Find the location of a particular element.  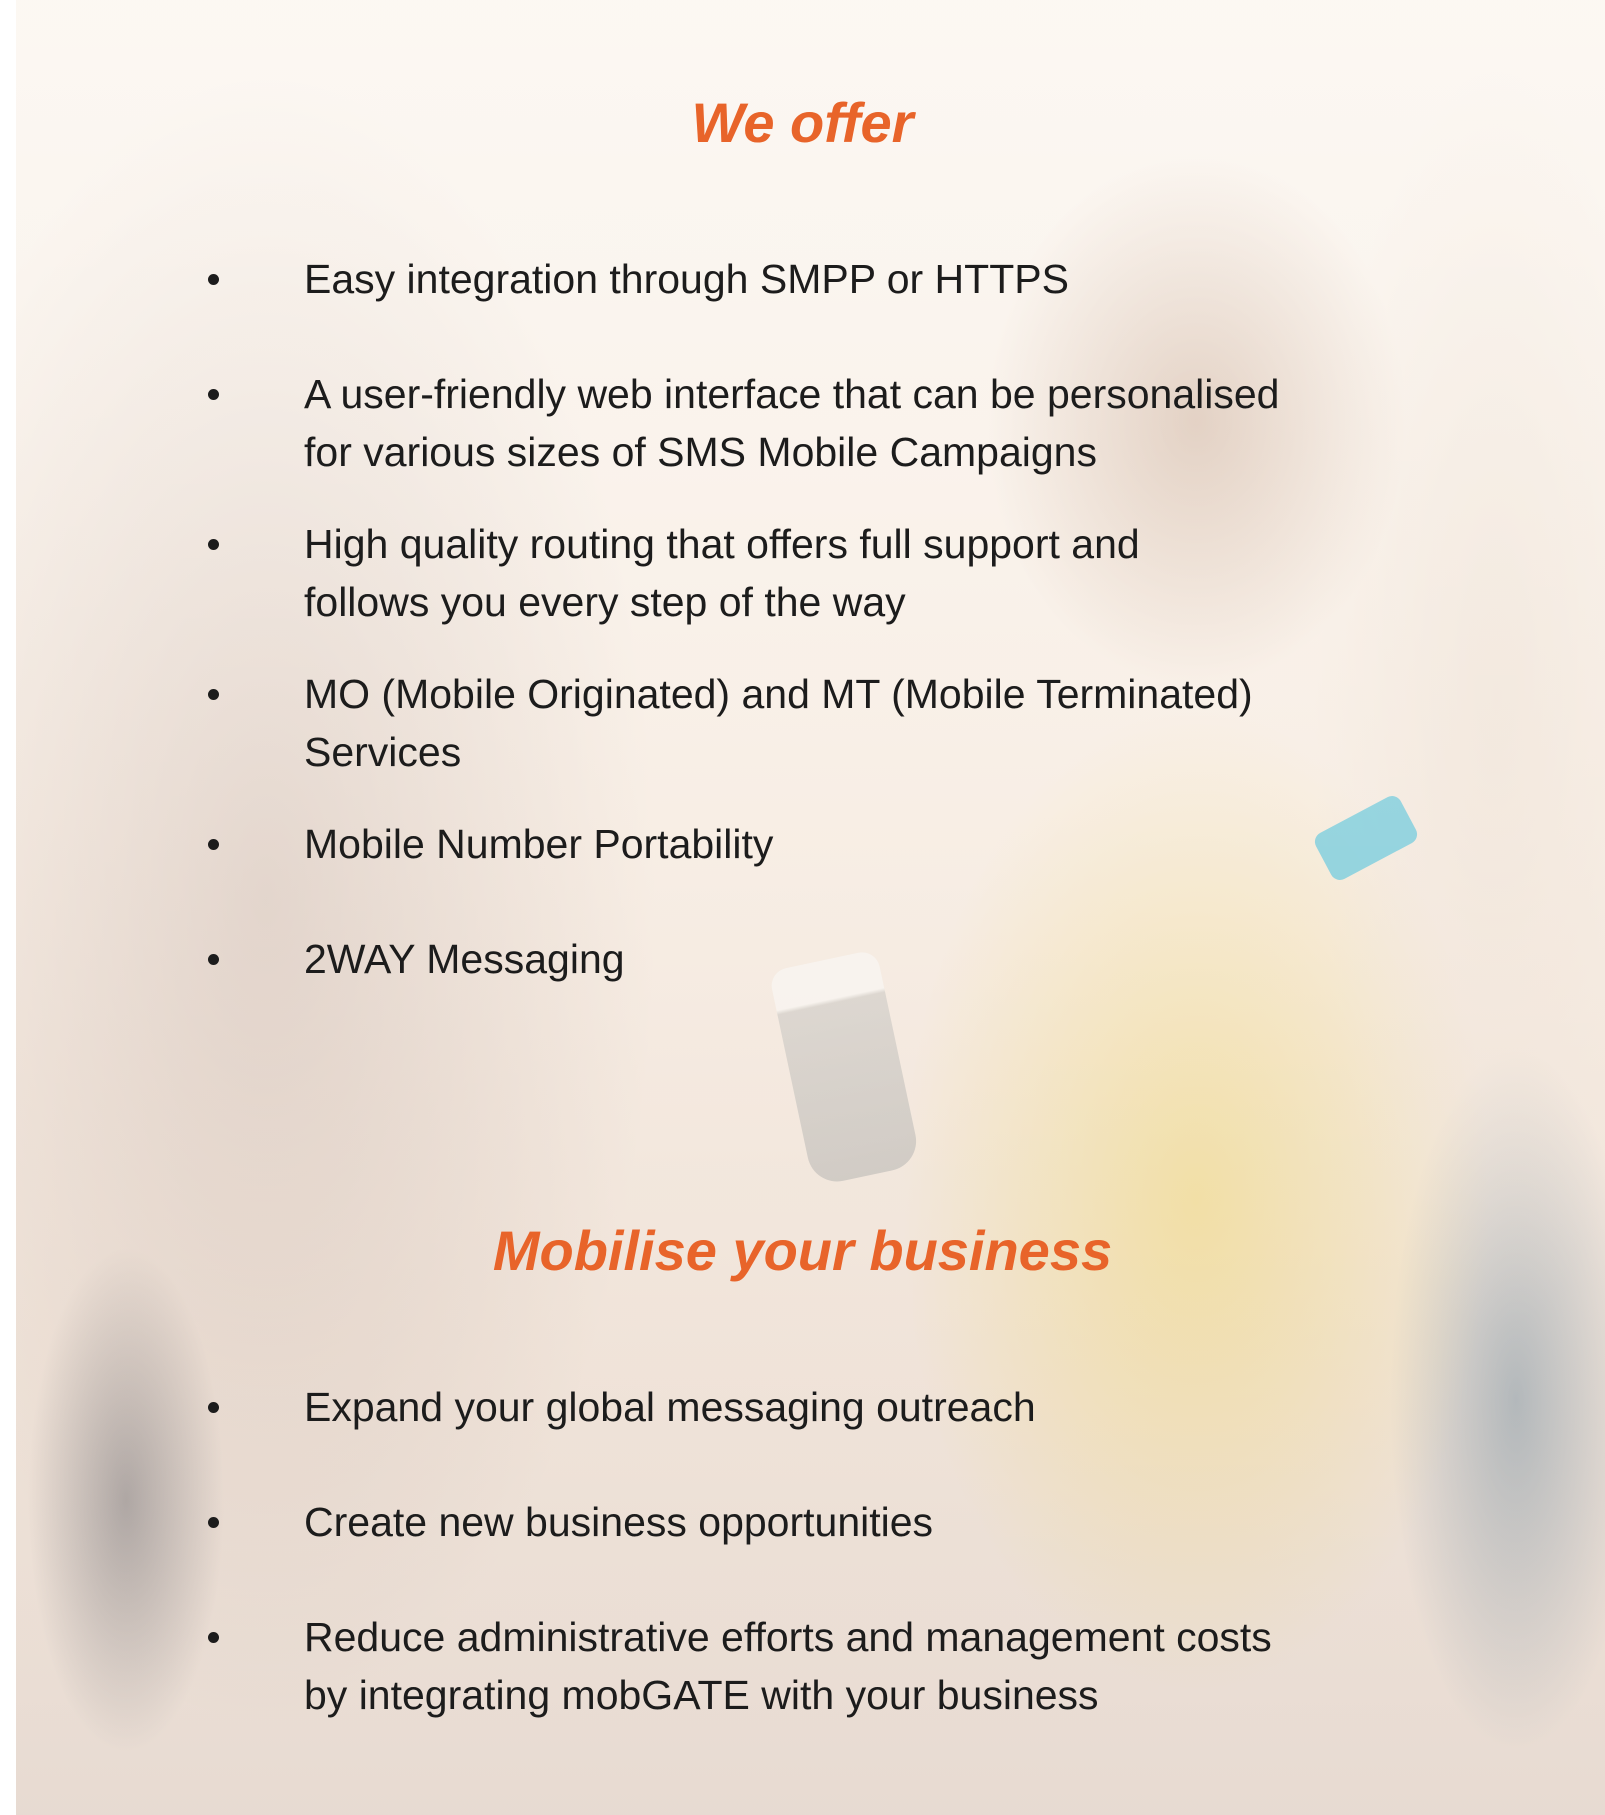

list-item: 2WAY Messaging is located at coordinates (810, 959).